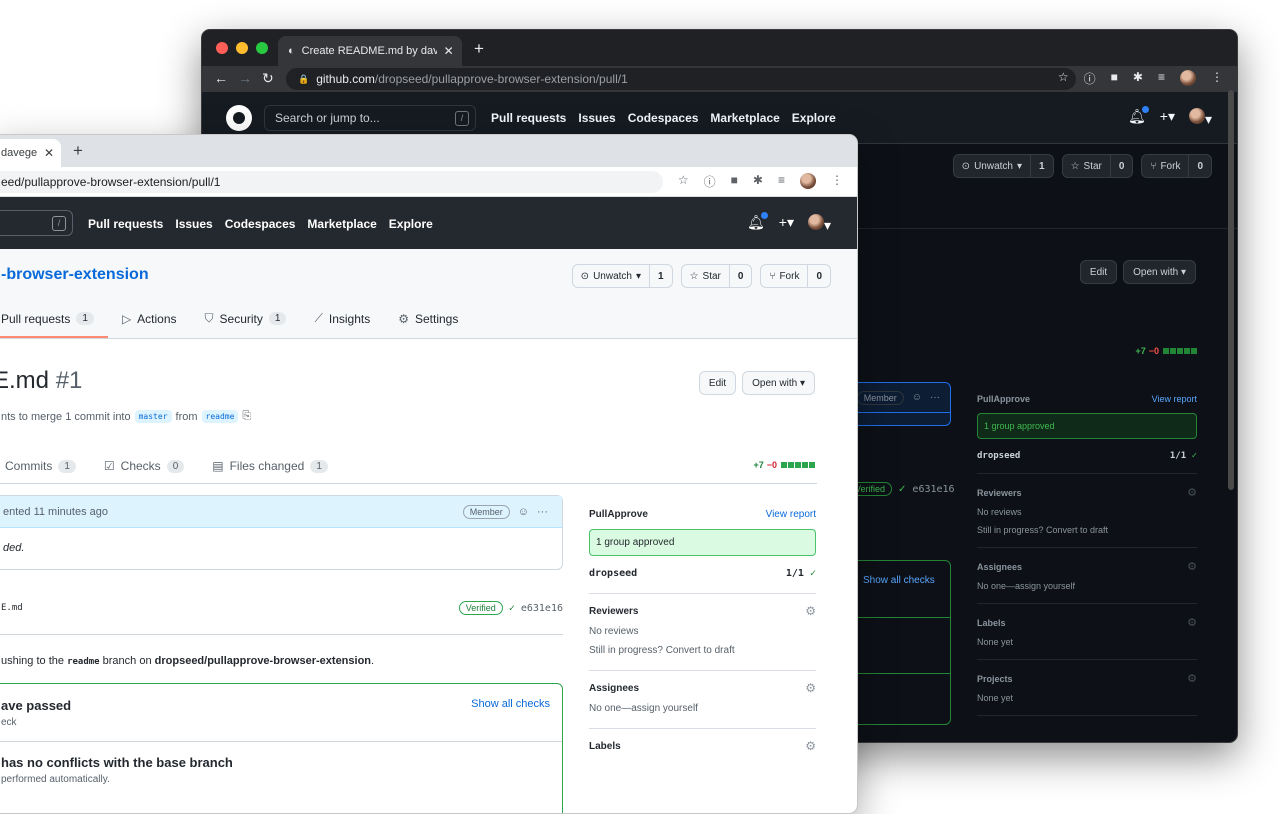  Describe the element at coordinates (342, 318) in the screenshot. I see `tab-insights: ⟋ Insights` at that location.